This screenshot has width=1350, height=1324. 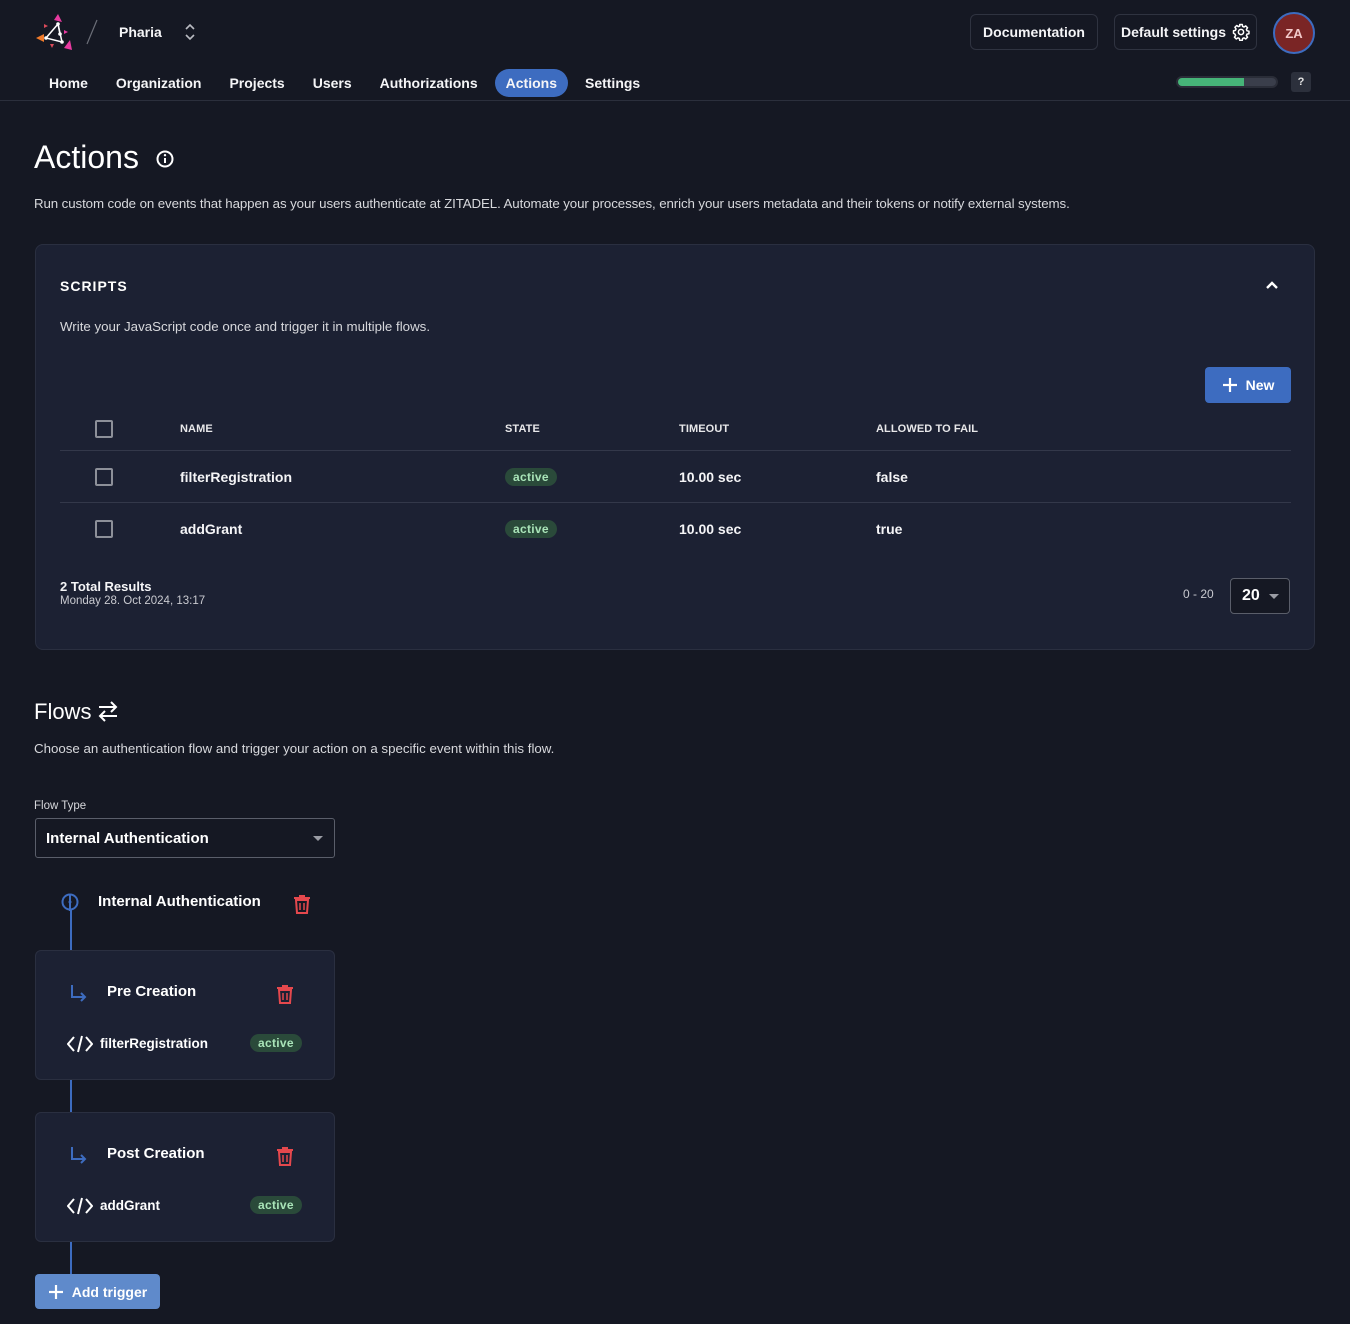 I want to click on info-icon, so click(x=165, y=159).